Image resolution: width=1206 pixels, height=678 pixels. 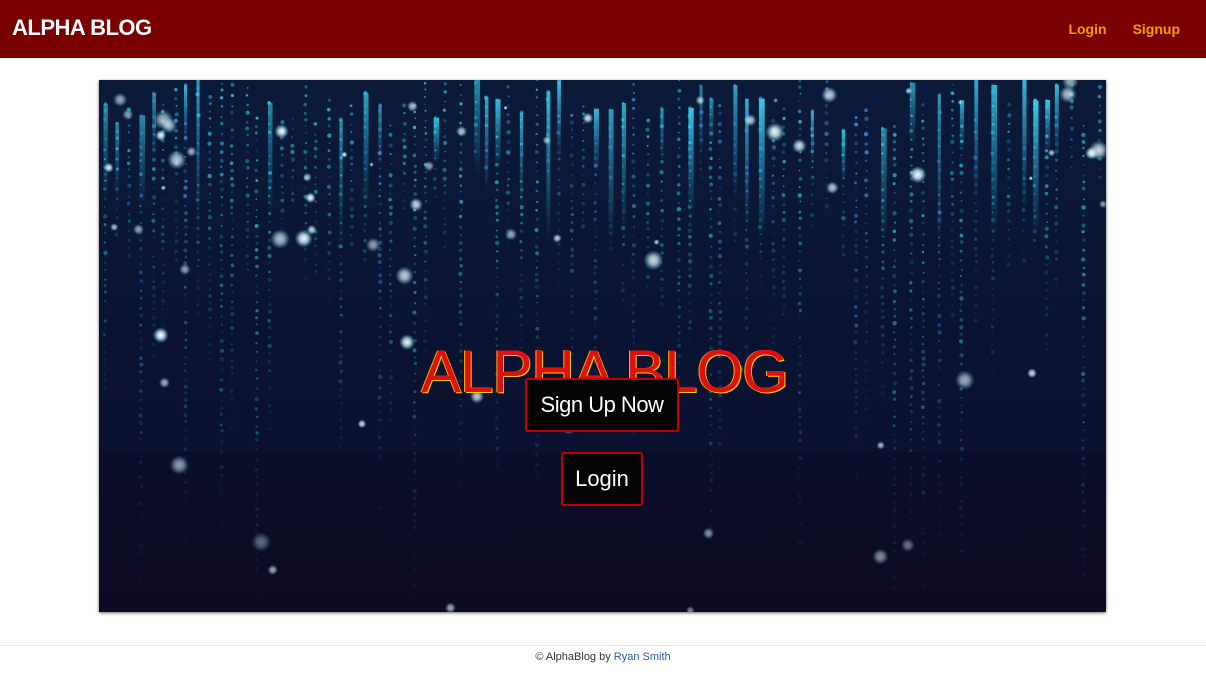 I want to click on top-navbar: ALPHA BLOG Login Signup, so click(x=603, y=29).